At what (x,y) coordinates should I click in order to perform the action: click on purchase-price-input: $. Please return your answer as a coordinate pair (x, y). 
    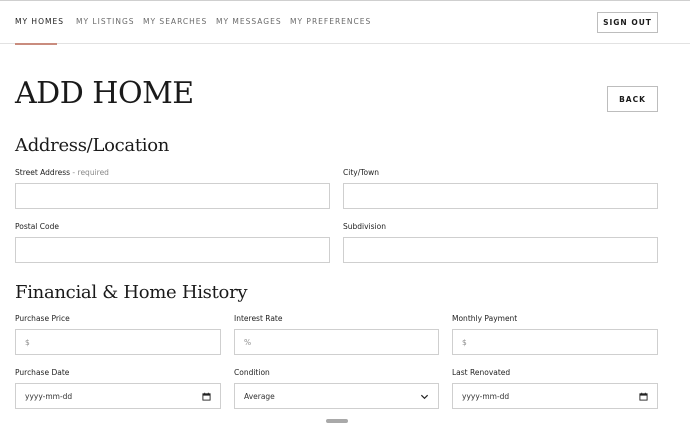
    Looking at the image, I should click on (118, 342).